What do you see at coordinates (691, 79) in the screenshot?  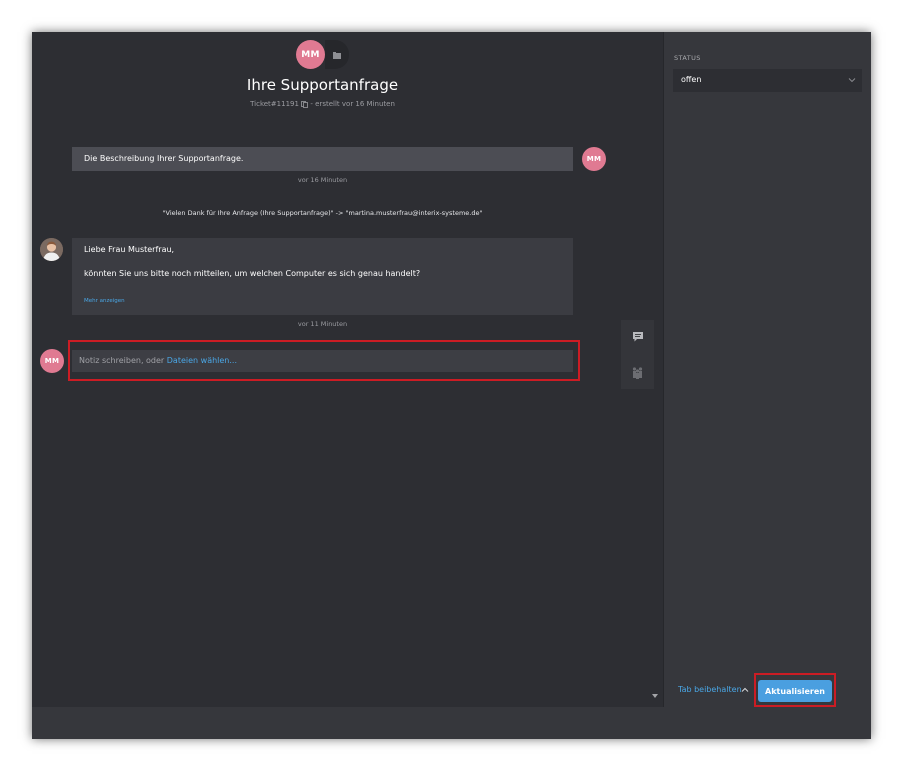 I see `status-value: offen` at bounding box center [691, 79].